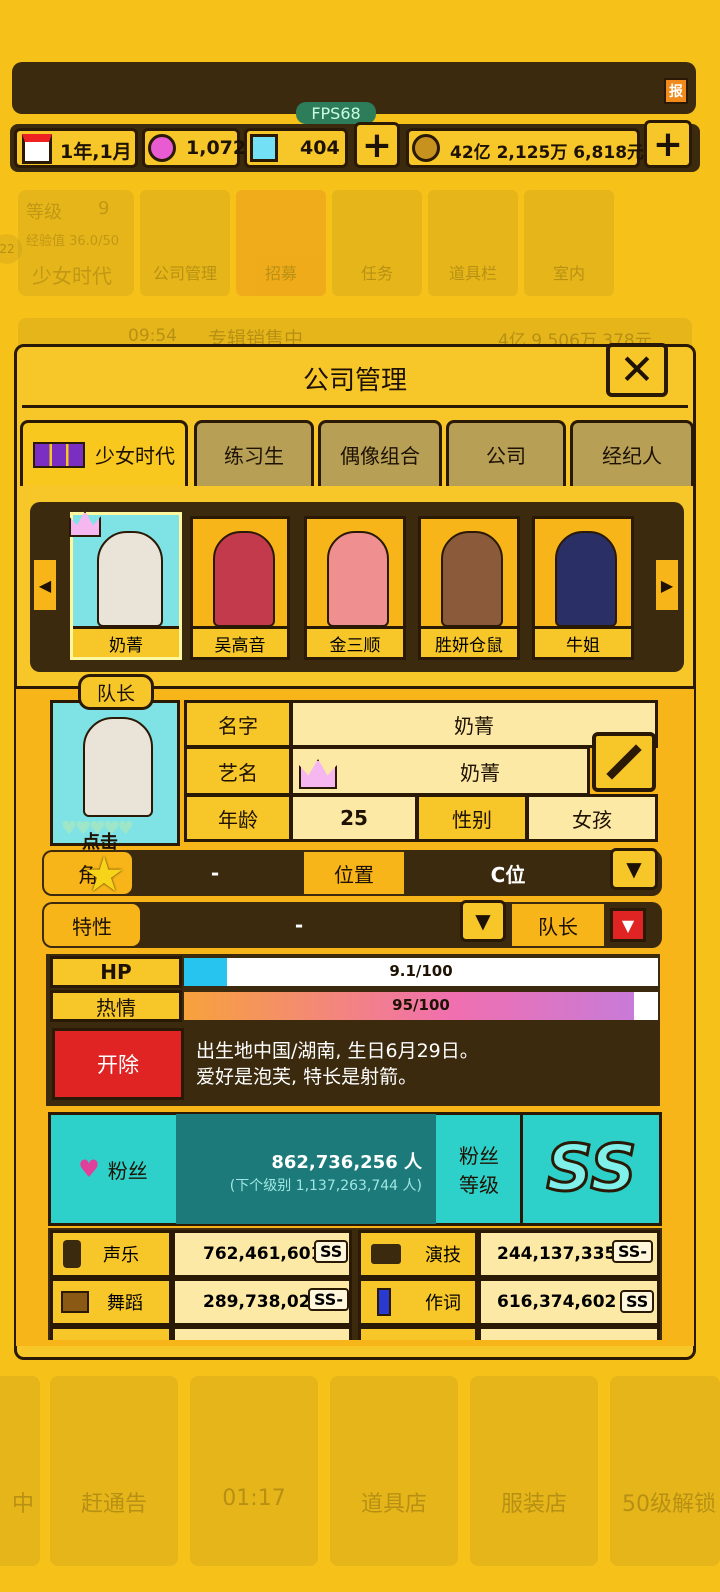  I want to click on stage-crown-icon, so click(318, 774).